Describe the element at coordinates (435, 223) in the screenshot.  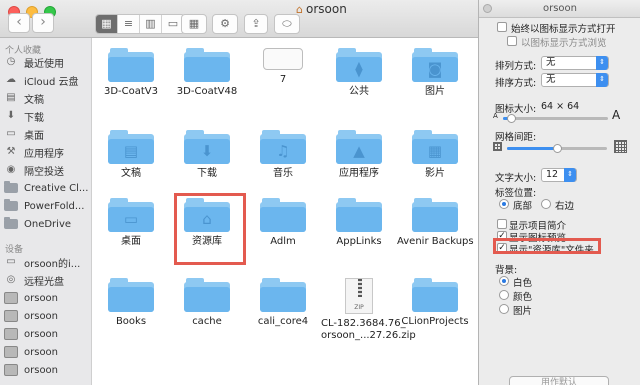
I see `file-item: Avenir Backups` at that location.